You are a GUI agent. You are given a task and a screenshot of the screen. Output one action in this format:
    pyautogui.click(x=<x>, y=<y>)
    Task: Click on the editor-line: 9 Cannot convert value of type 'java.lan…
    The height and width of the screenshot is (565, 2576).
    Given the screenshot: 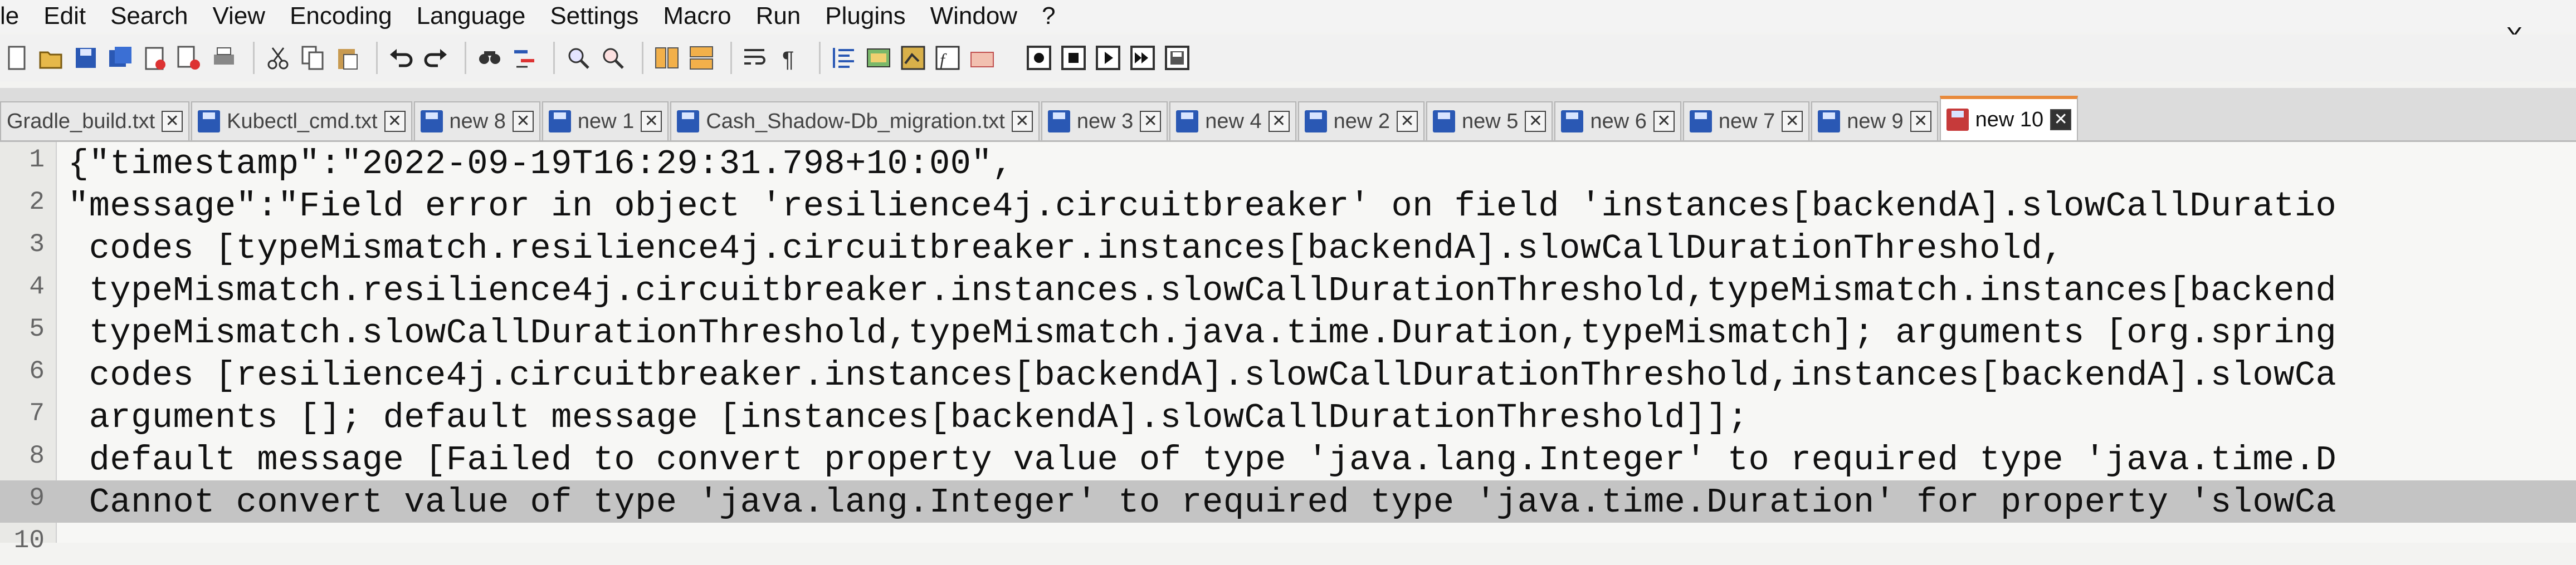 What is the action you would take?
    pyautogui.click(x=1288, y=501)
    